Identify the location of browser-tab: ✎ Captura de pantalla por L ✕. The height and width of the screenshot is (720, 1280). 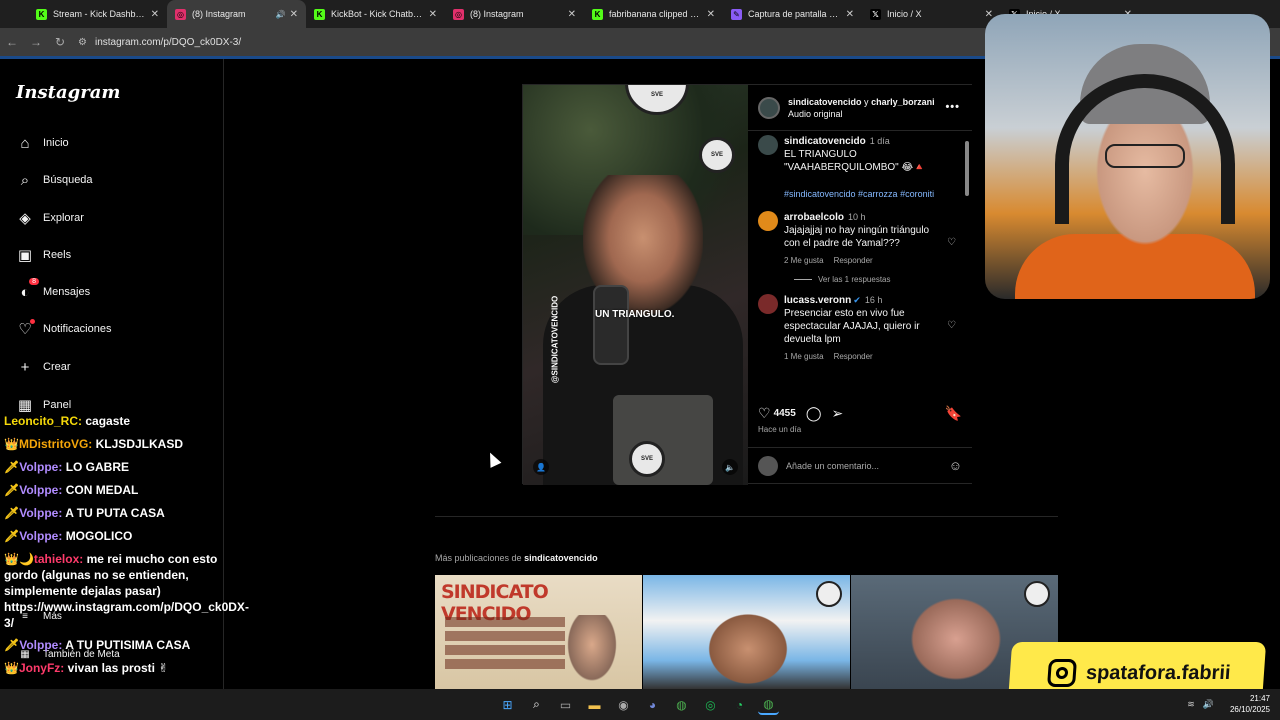
(792, 14).